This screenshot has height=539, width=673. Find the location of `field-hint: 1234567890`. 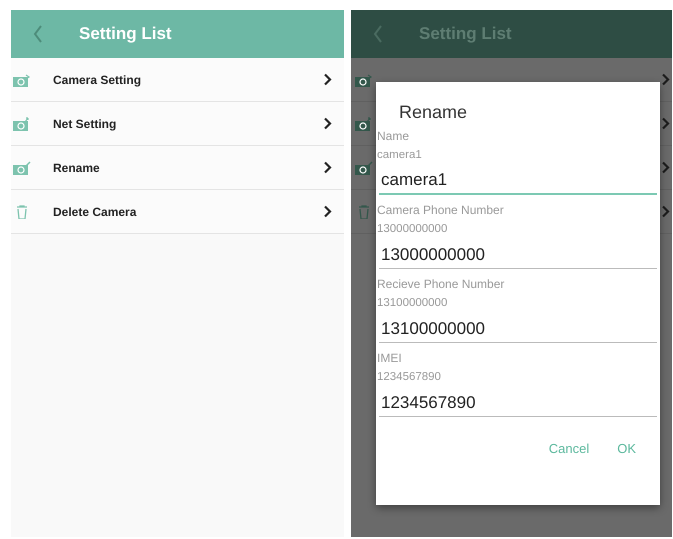

field-hint: 1234567890 is located at coordinates (409, 377).